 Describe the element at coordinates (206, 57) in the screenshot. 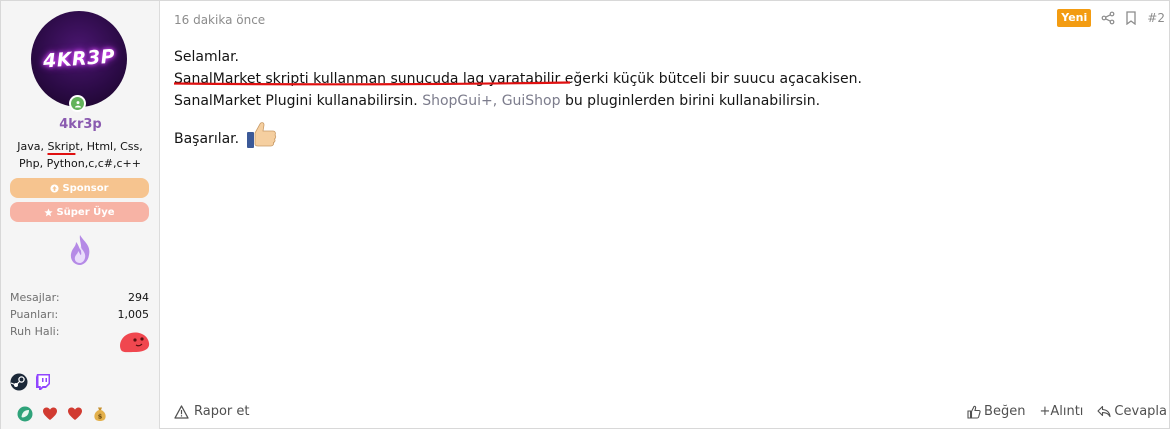

I see `message-line: Selamlar.` at that location.